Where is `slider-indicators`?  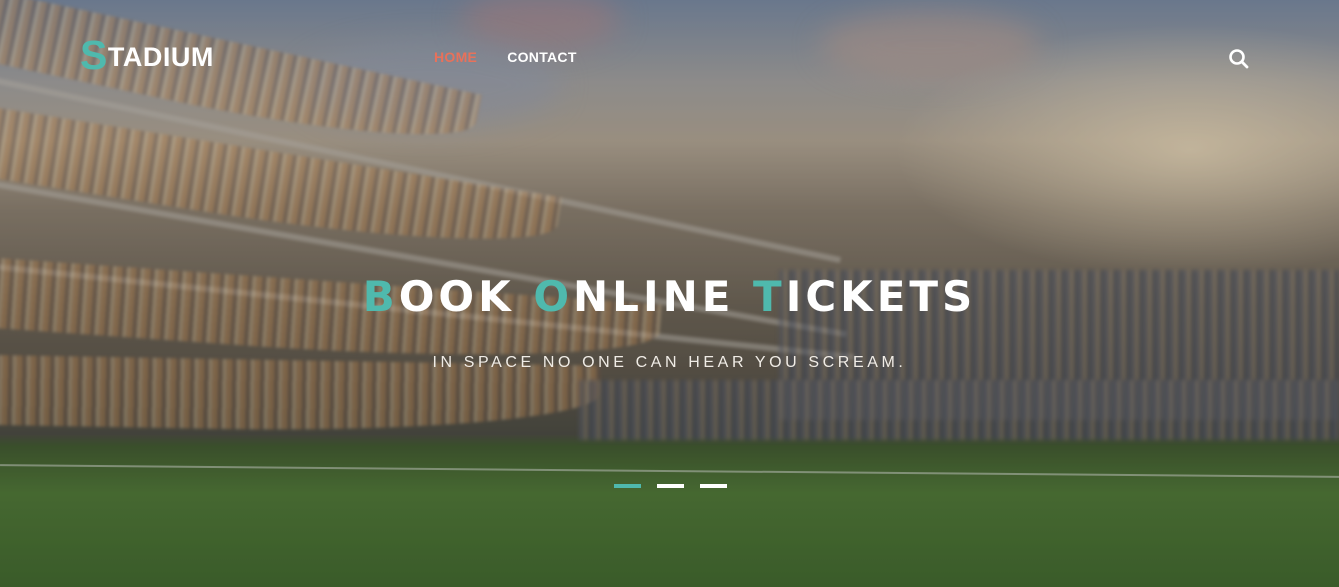 slider-indicators is located at coordinates (670, 486).